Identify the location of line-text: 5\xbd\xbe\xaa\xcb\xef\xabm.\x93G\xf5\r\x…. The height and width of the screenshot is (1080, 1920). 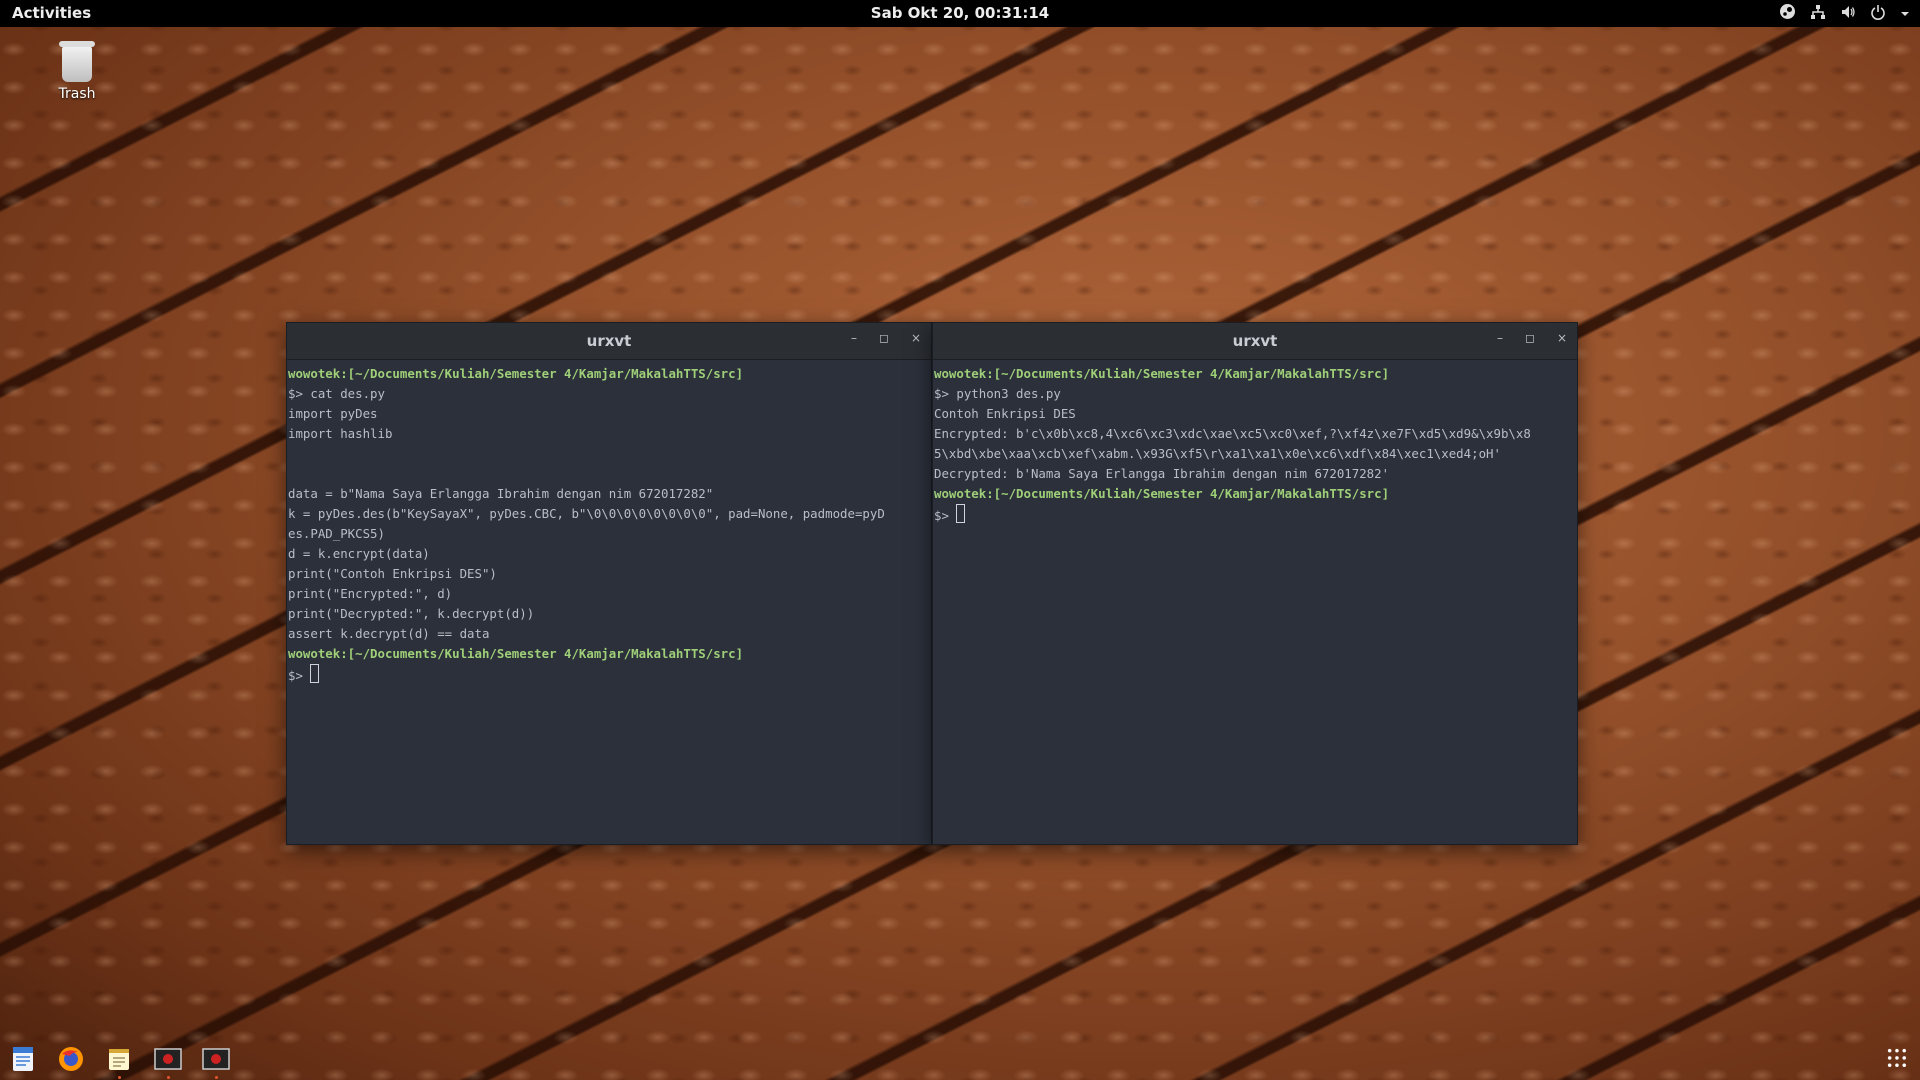
(1217, 453).